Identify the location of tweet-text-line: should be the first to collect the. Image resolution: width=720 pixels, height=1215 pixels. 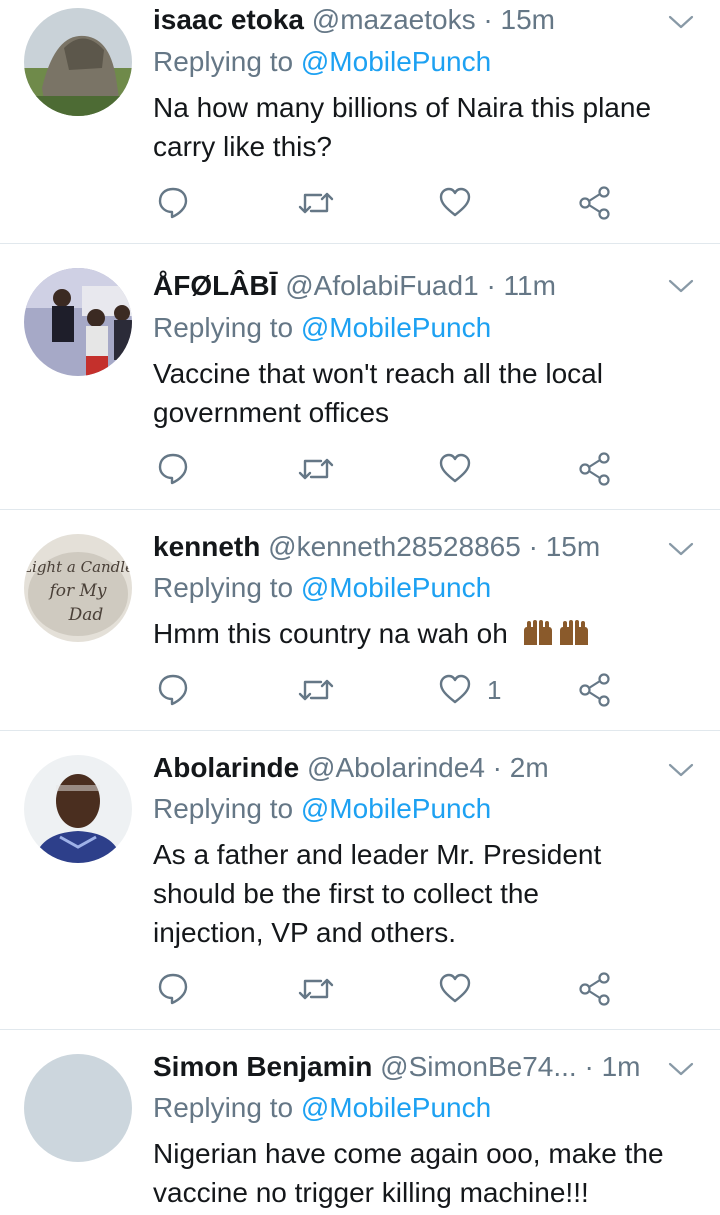
(346, 893).